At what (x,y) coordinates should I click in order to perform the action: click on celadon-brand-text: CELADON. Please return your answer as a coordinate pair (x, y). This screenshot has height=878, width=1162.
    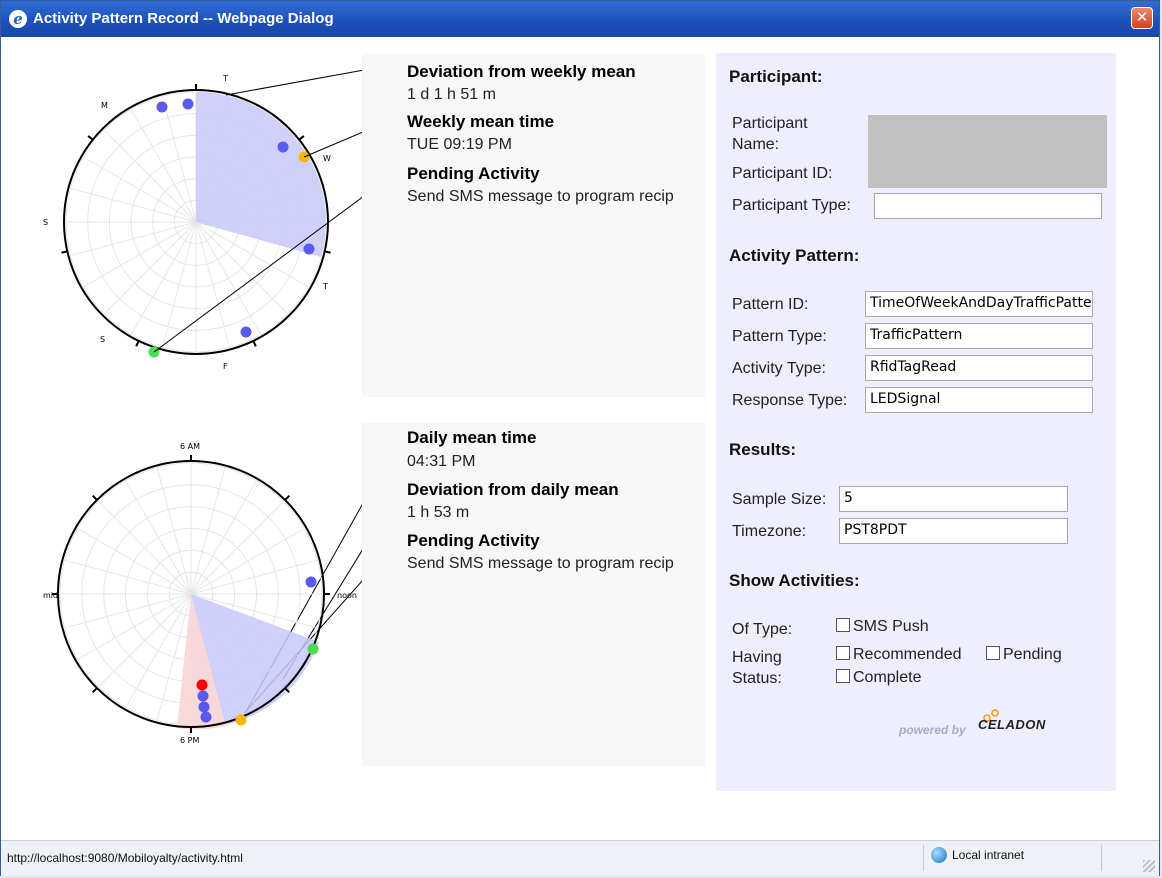
    Looking at the image, I should click on (1012, 724).